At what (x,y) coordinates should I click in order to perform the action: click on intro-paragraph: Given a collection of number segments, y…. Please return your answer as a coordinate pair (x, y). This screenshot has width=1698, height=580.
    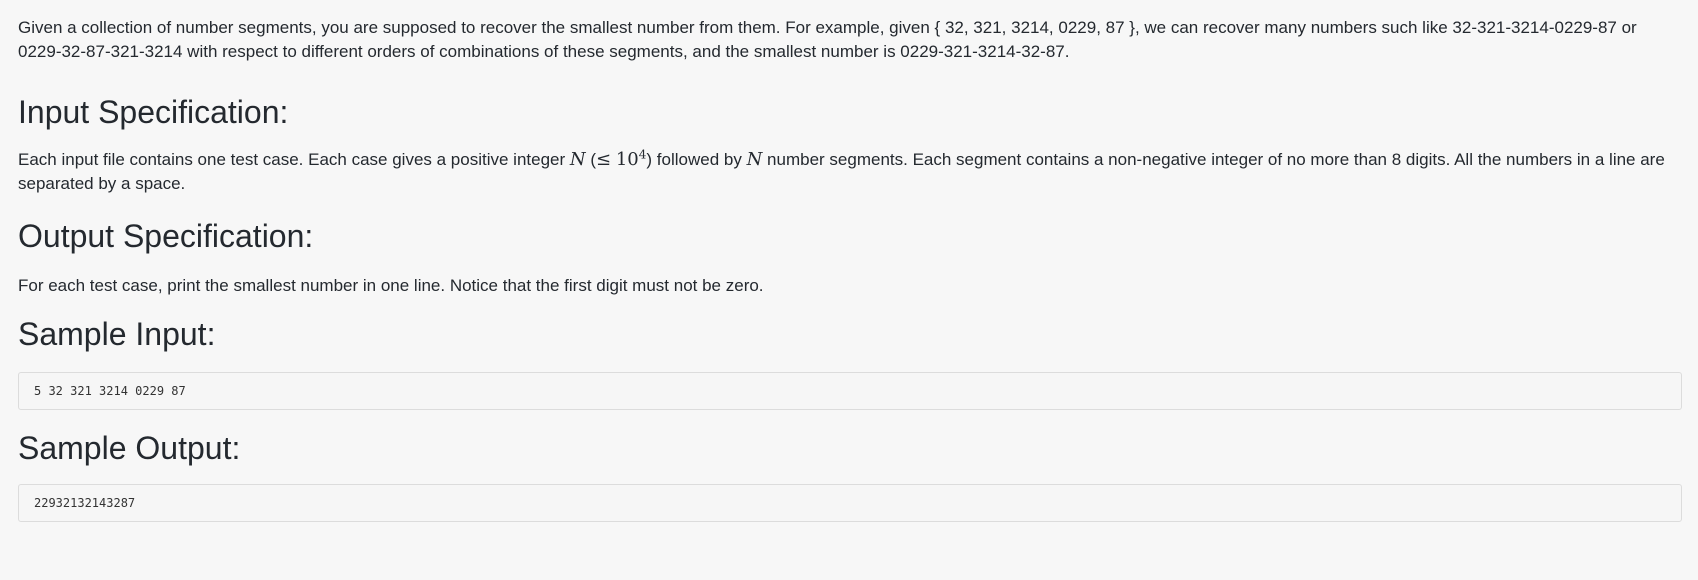
    Looking at the image, I should click on (827, 39).